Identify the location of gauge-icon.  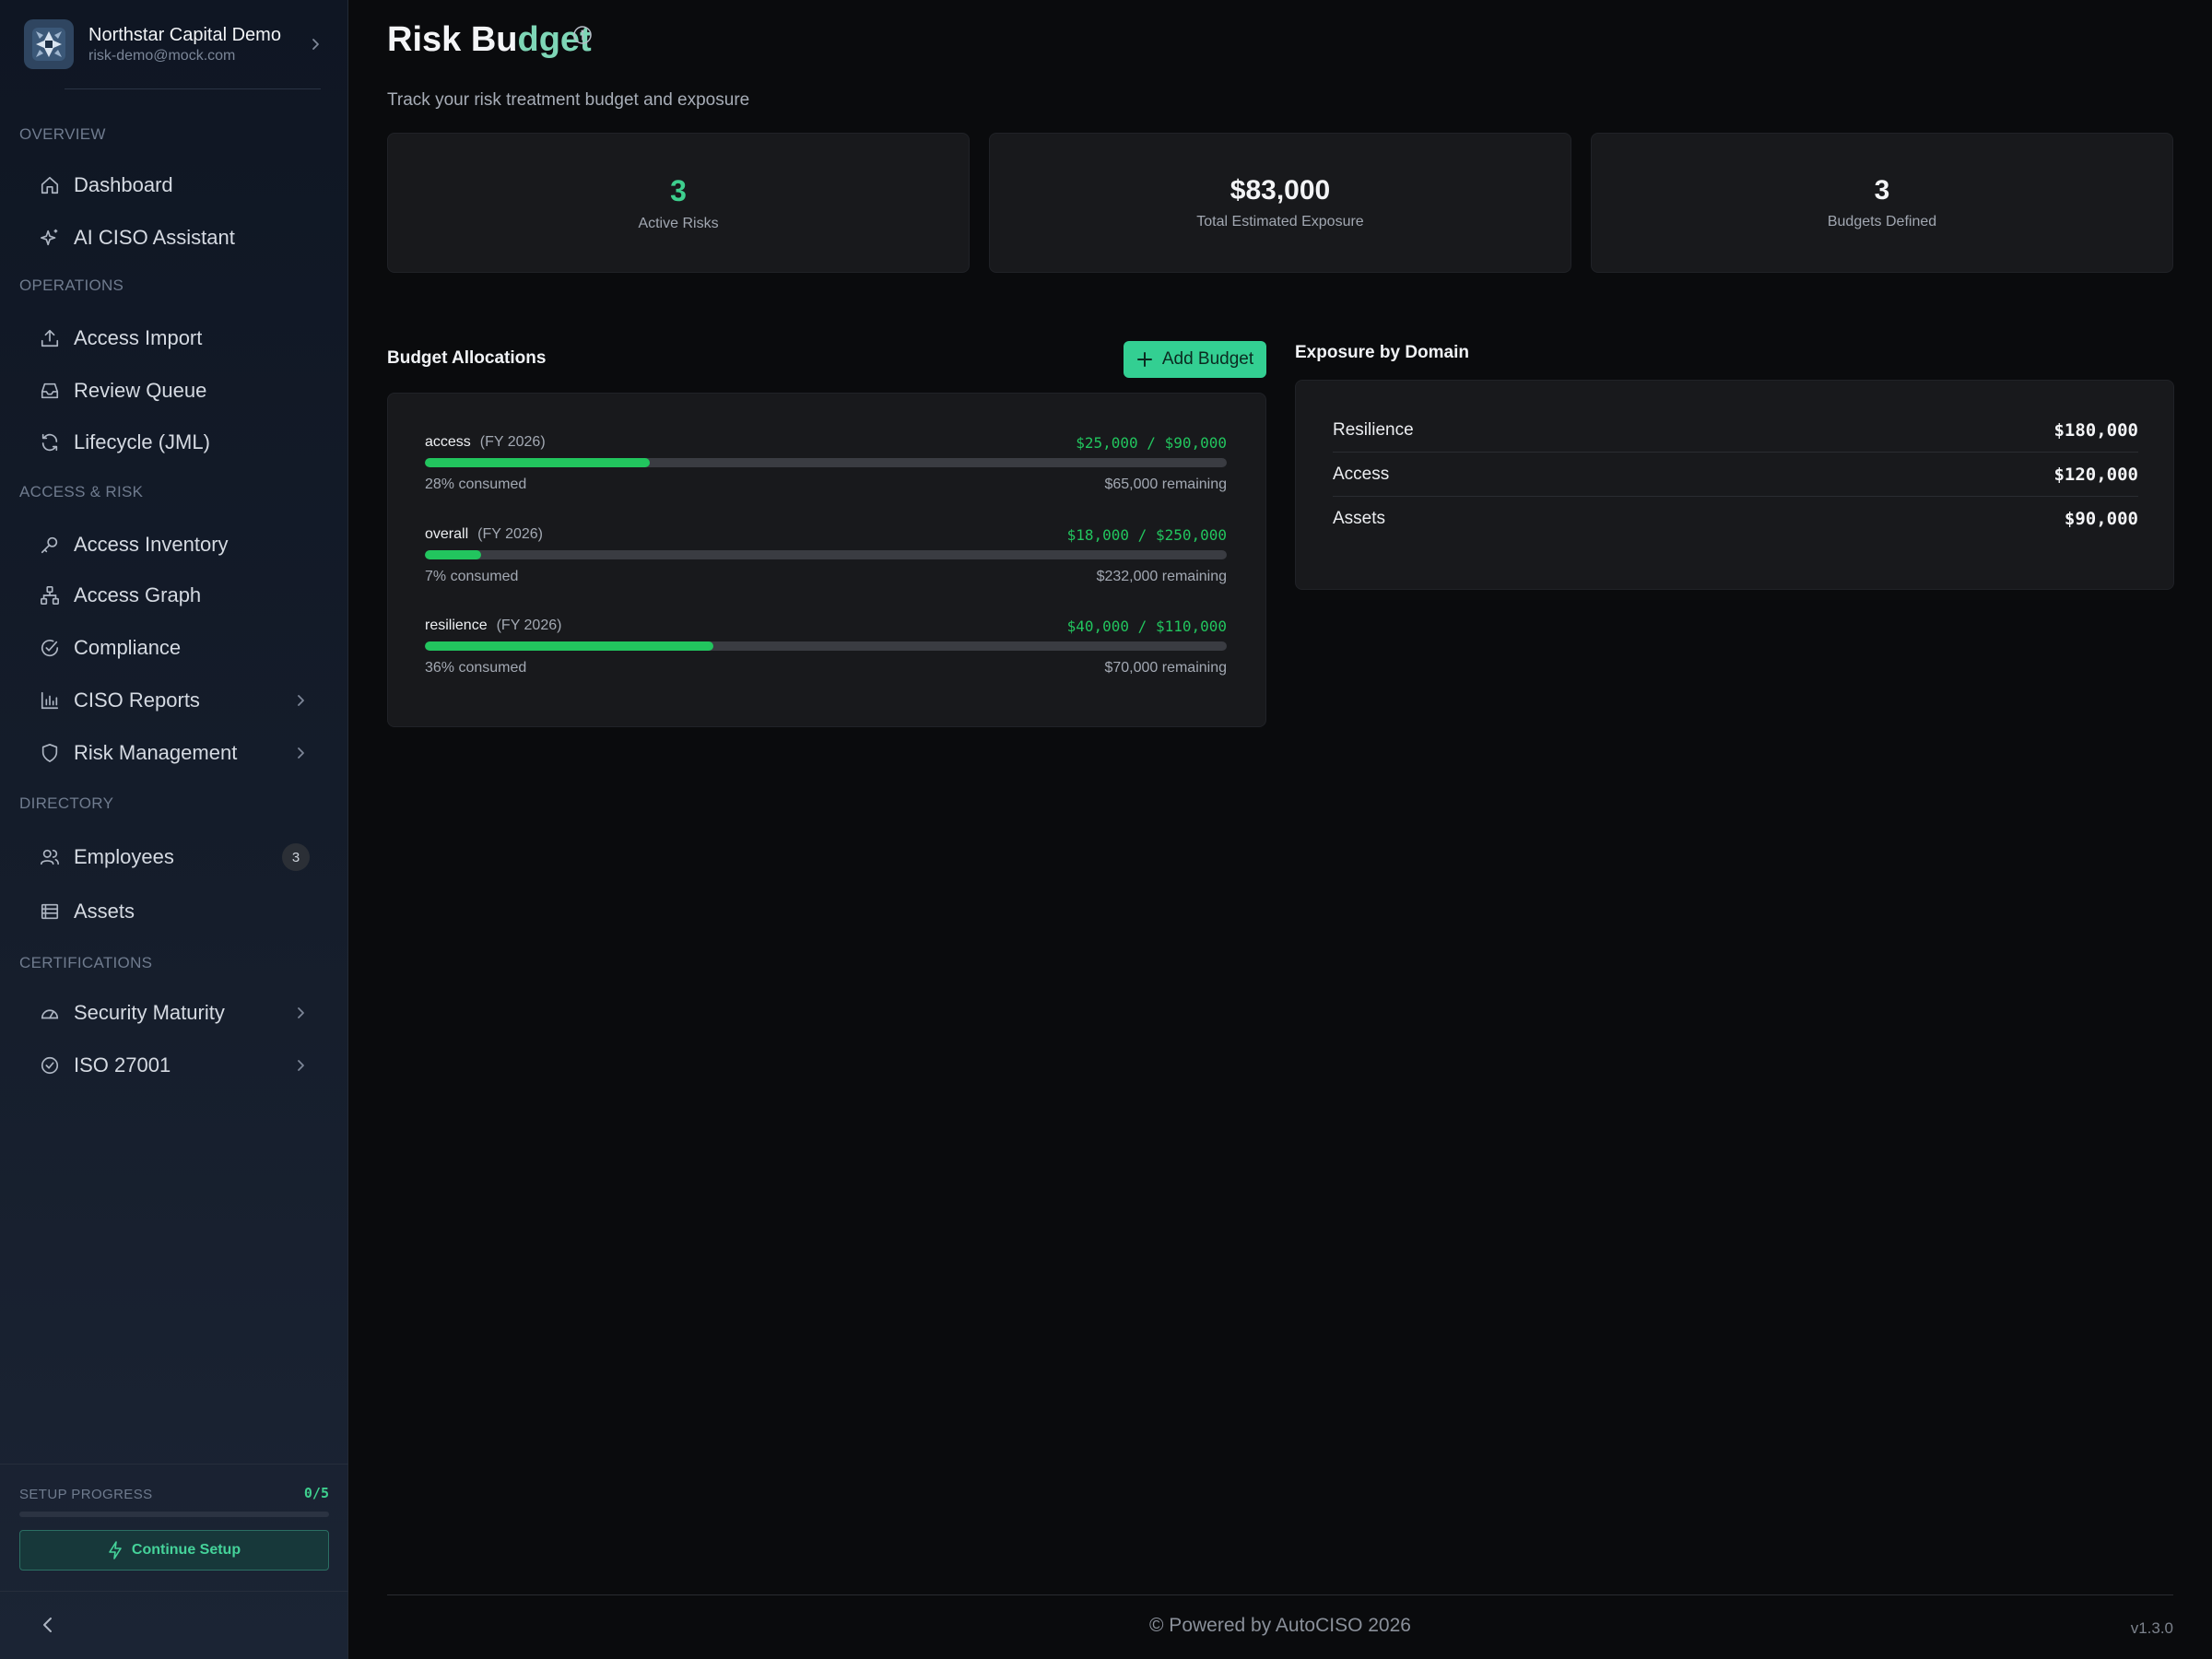
(50, 1013).